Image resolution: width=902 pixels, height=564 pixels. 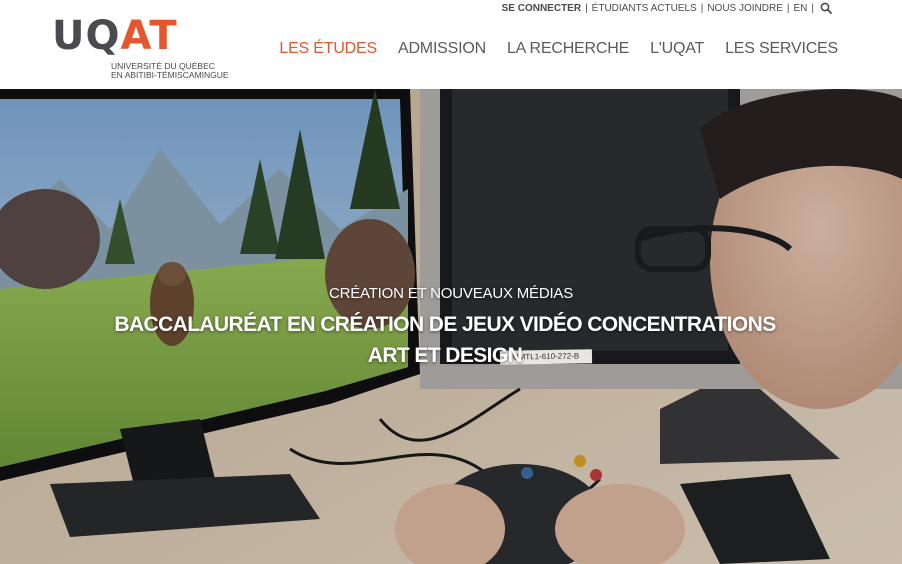 What do you see at coordinates (328, 49) in the screenshot?
I see `nav-les-etudes: LES ÉTUDES` at bounding box center [328, 49].